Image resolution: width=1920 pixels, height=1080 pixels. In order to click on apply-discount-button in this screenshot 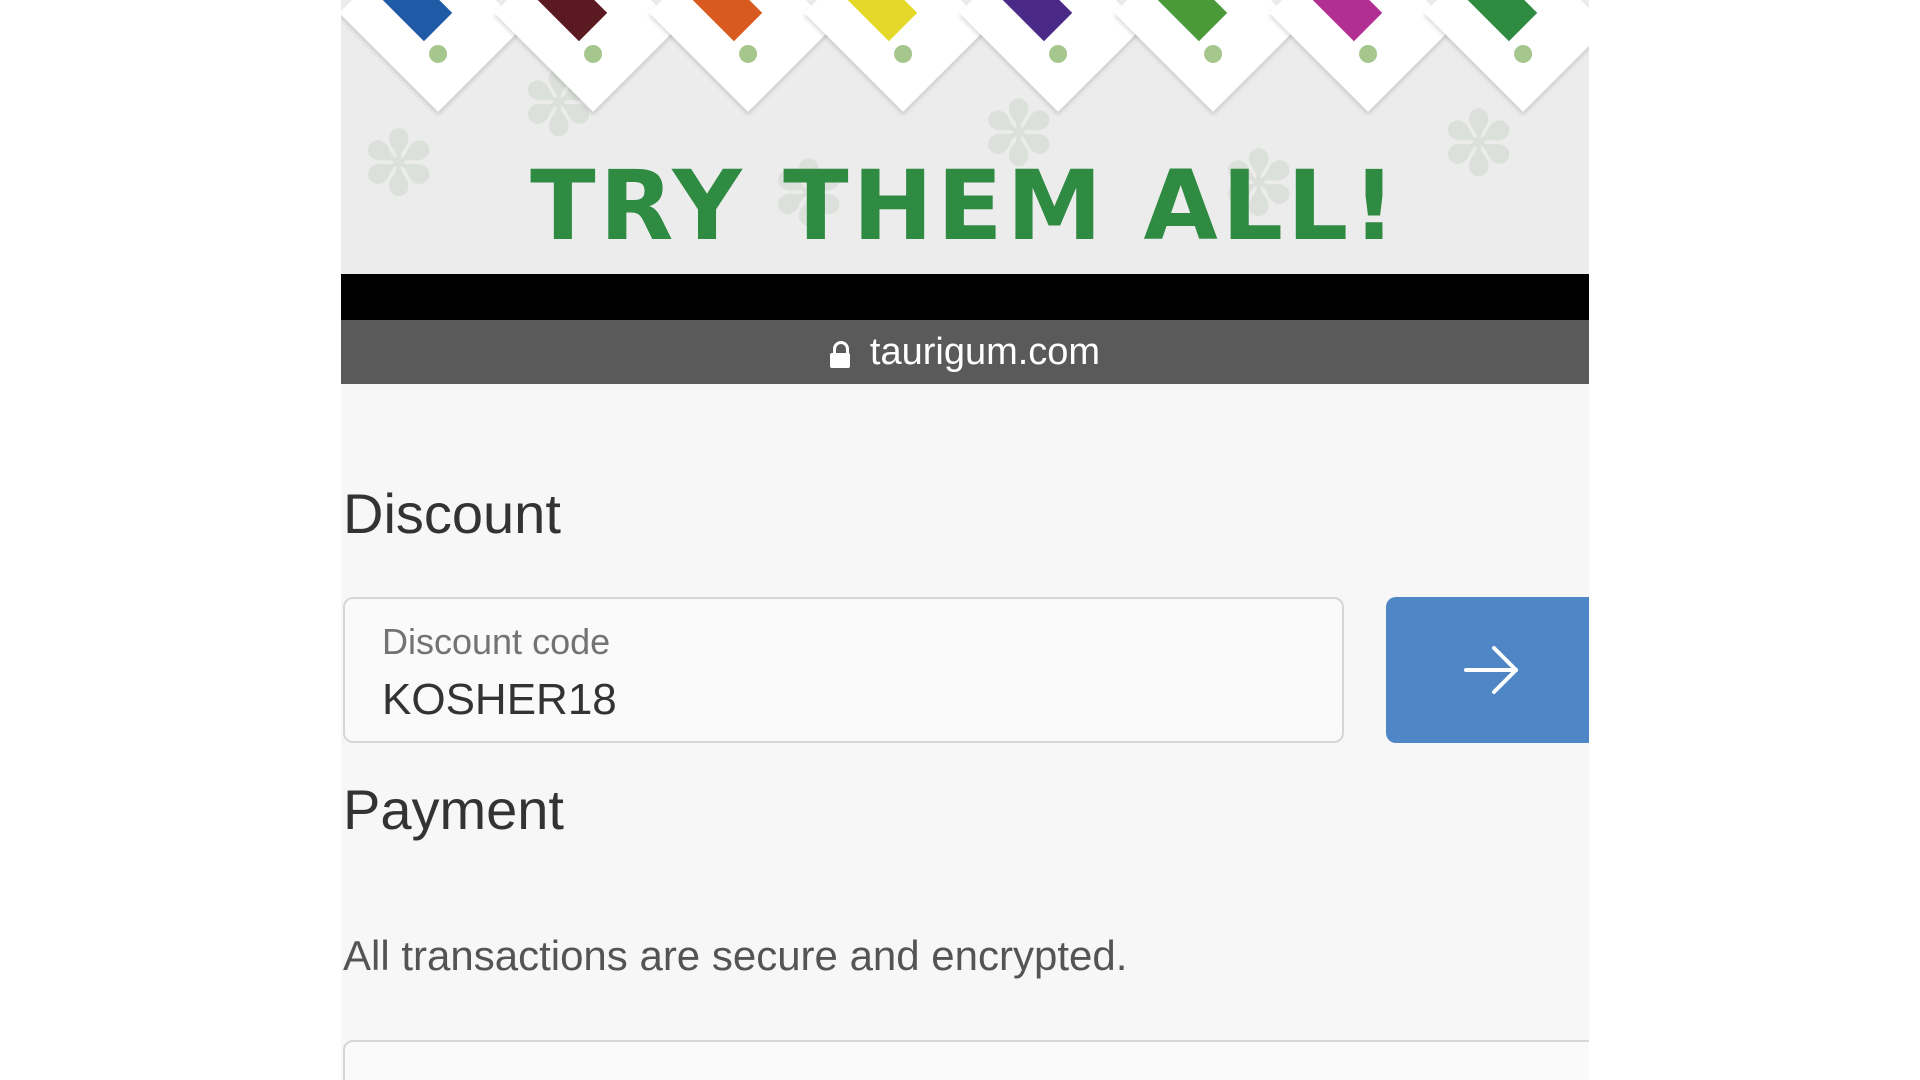, I will do `click(1487, 670)`.